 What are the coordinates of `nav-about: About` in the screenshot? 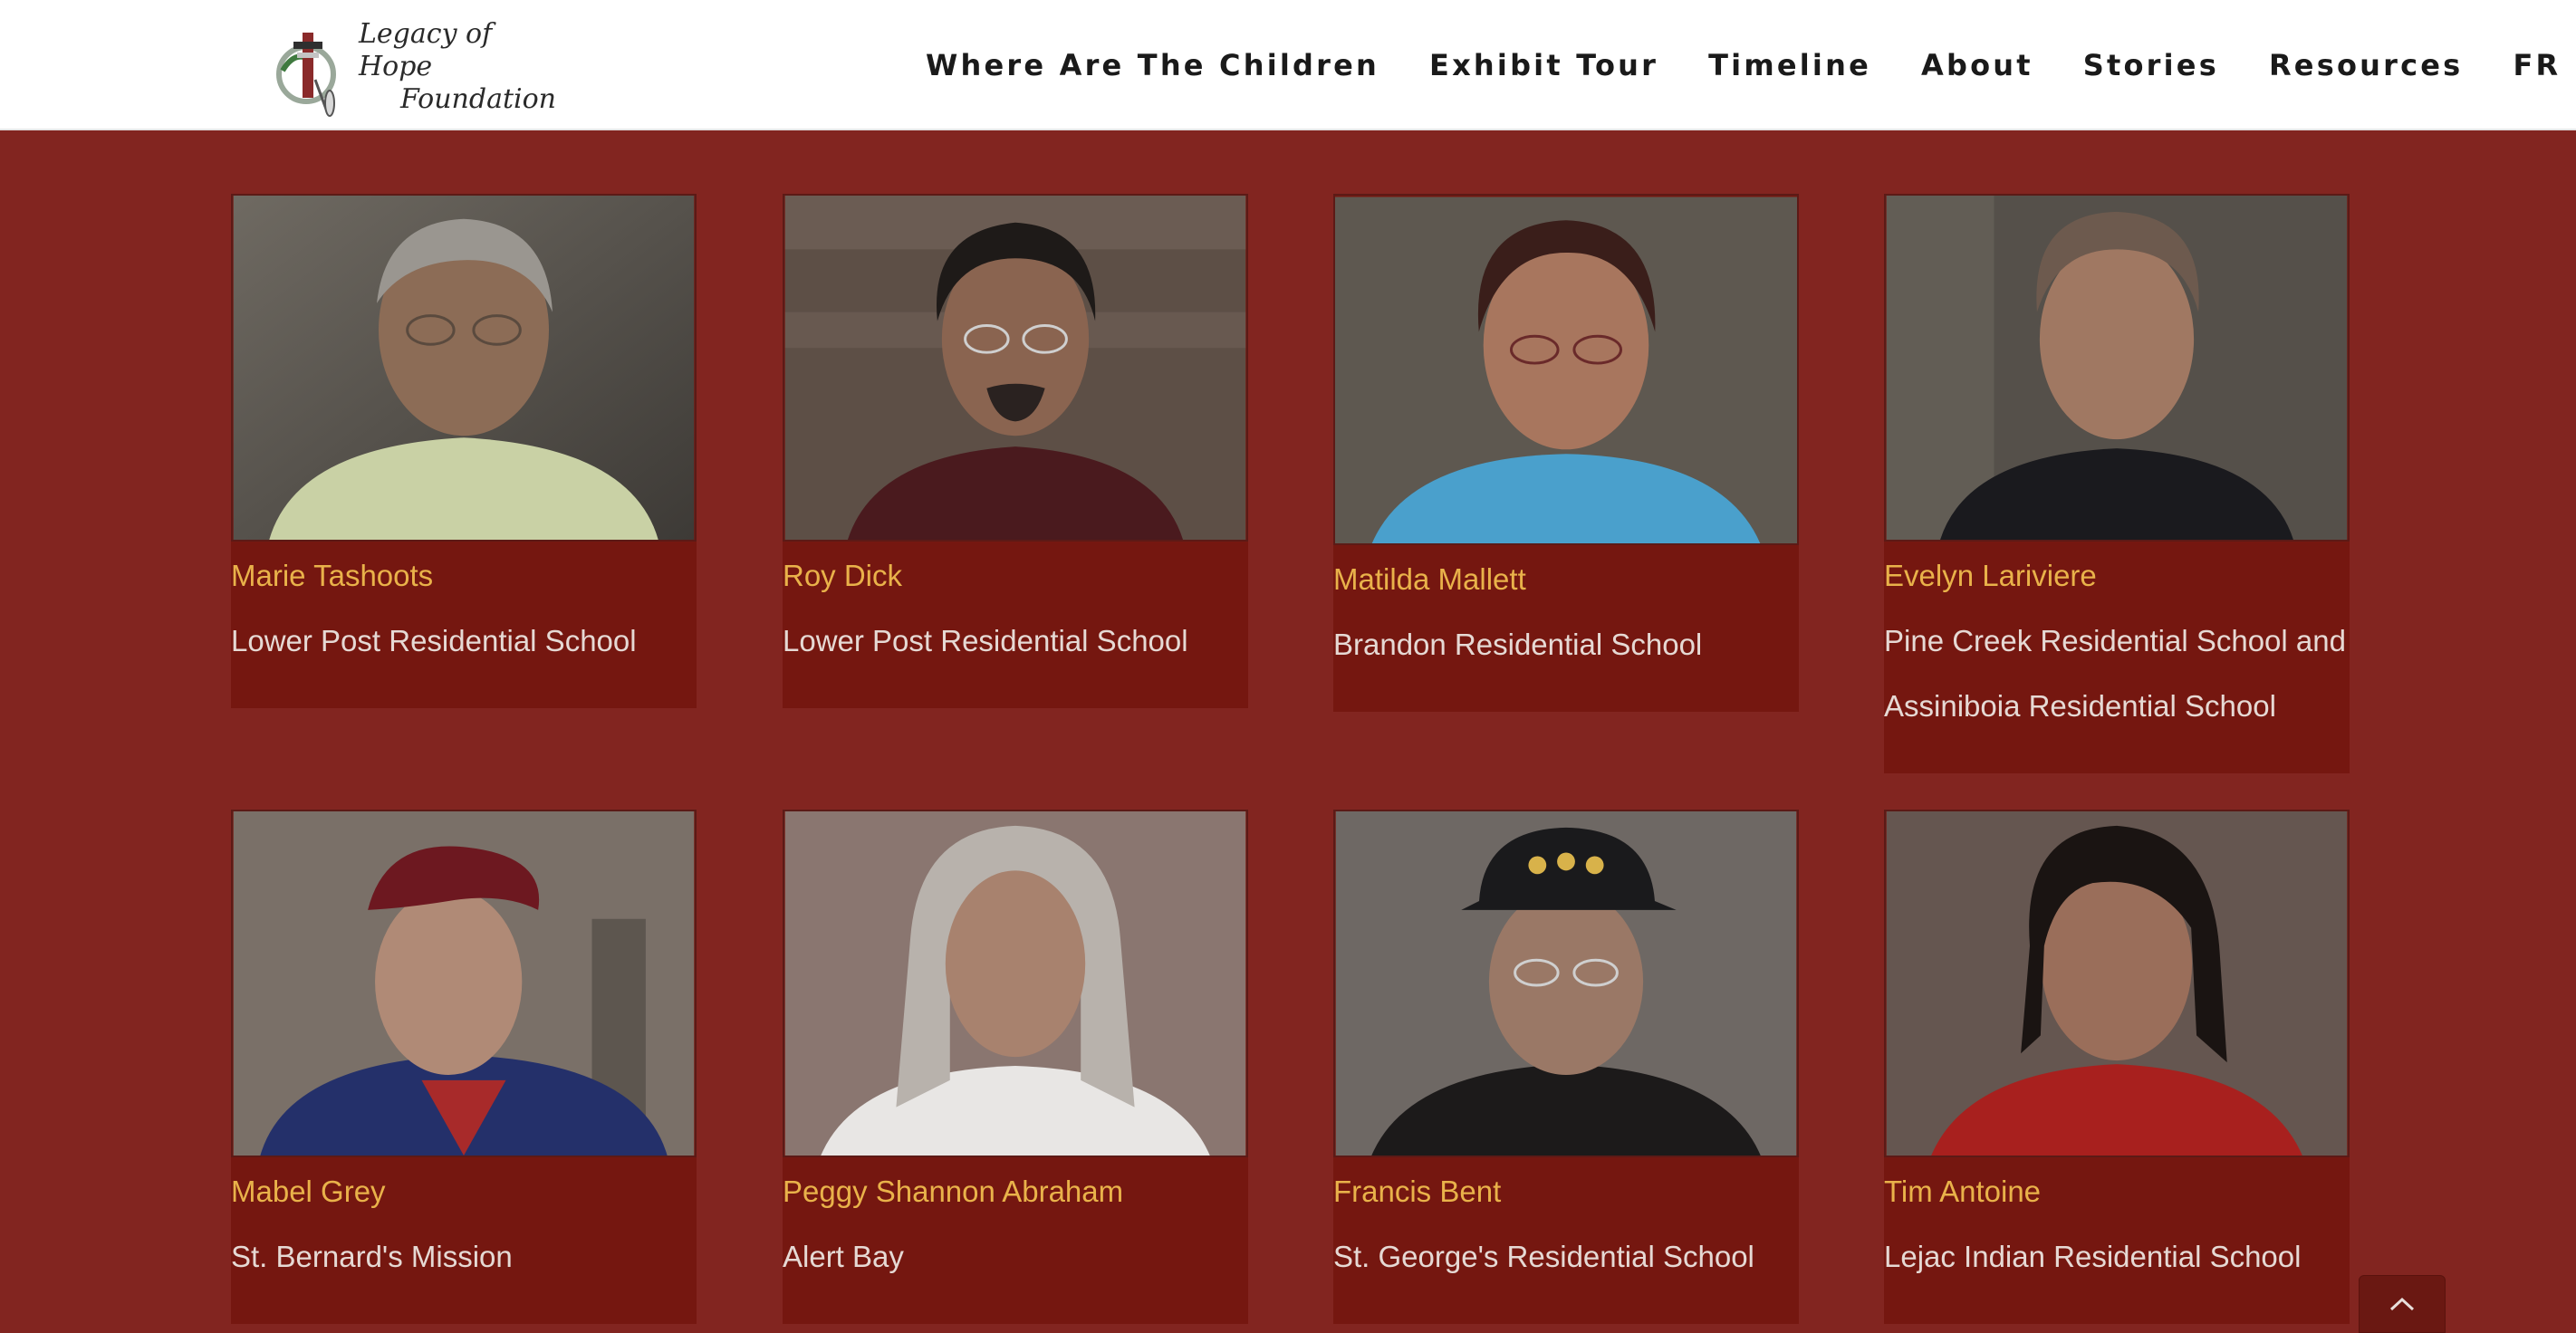 It's located at (1977, 65).